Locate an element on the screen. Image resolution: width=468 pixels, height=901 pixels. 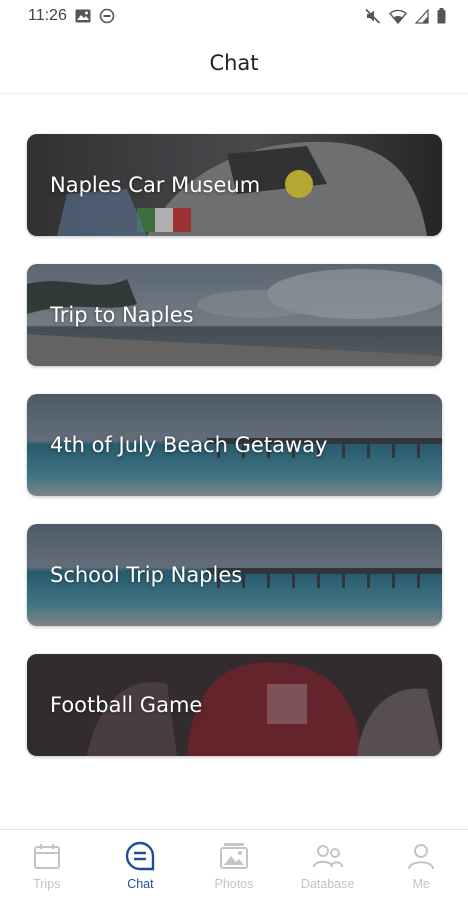
nav-me: Me is located at coordinates (421, 865).